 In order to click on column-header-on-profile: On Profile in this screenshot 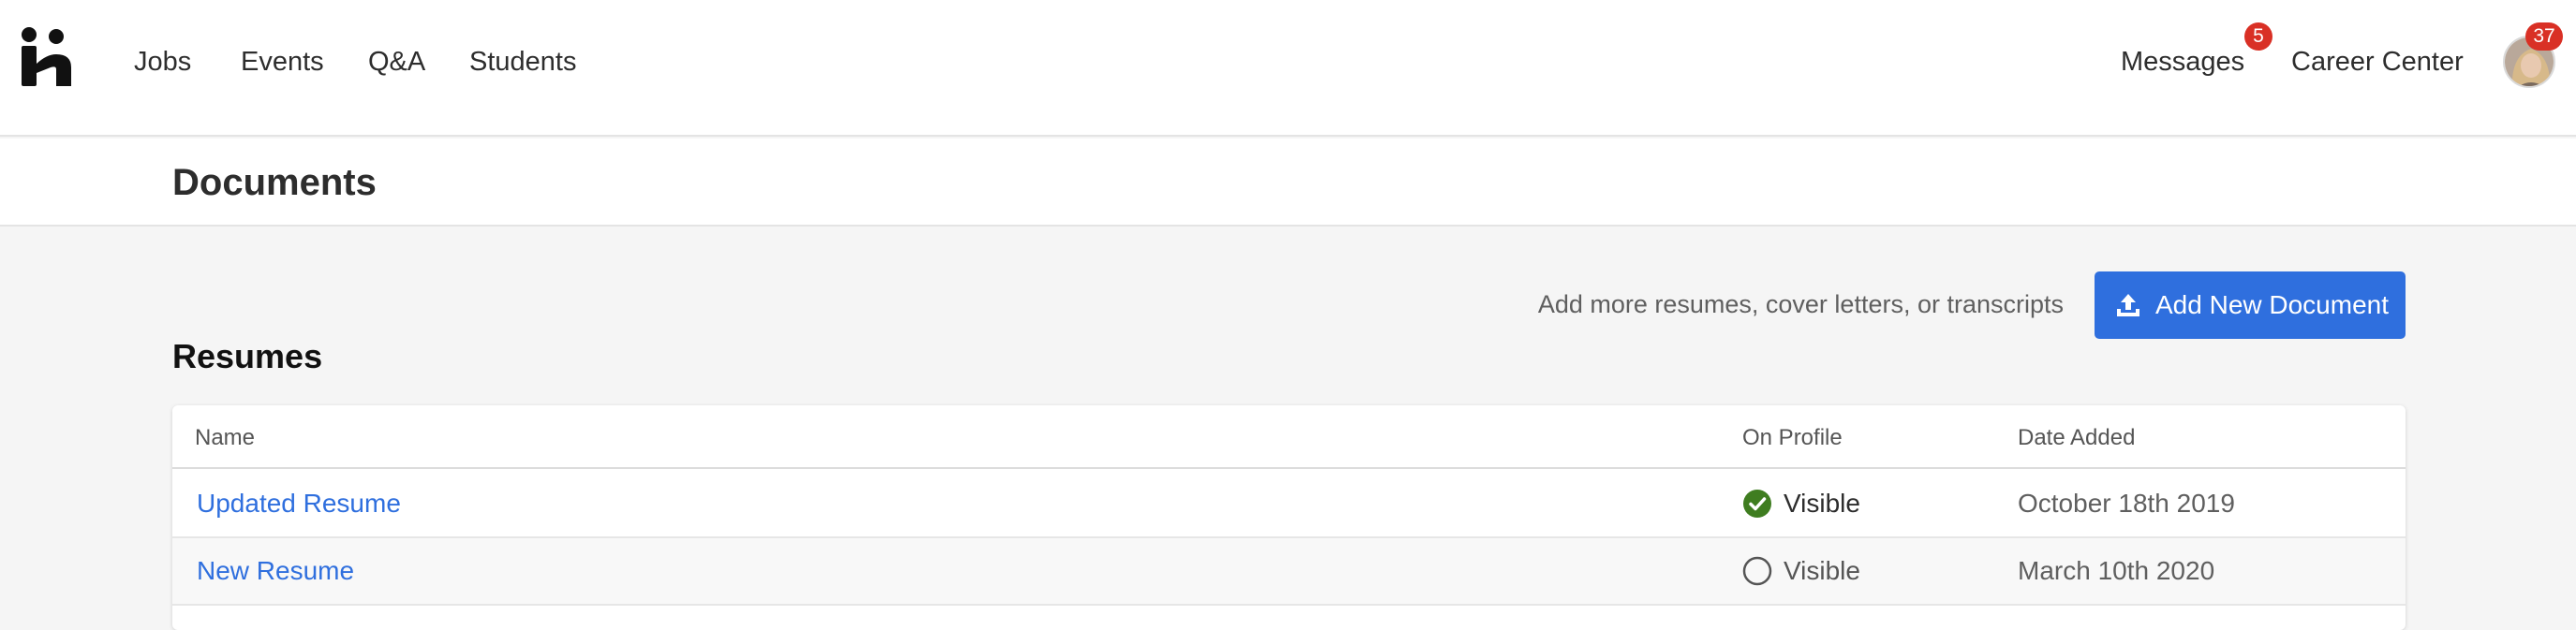, I will do `click(1793, 438)`.